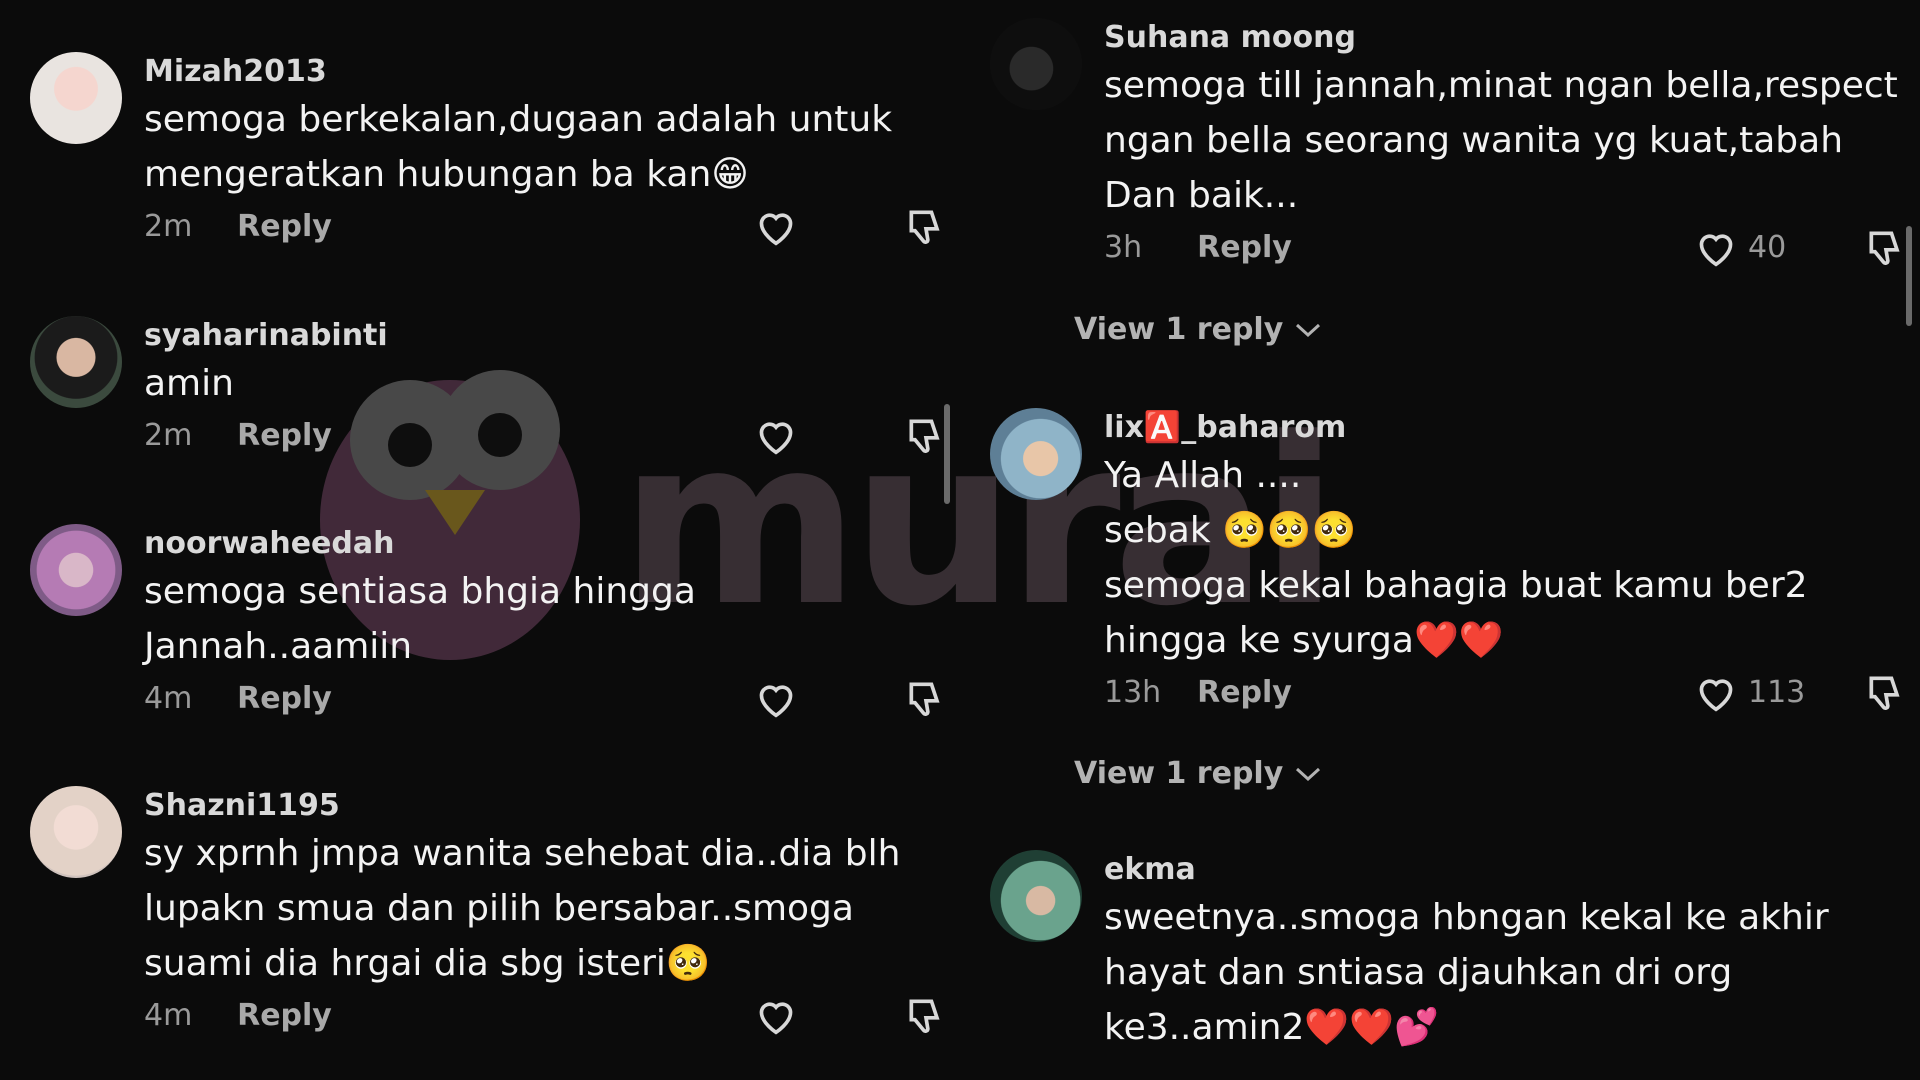 The width and height of the screenshot is (1920, 1080). I want to click on comment-text: amin, so click(189, 383).